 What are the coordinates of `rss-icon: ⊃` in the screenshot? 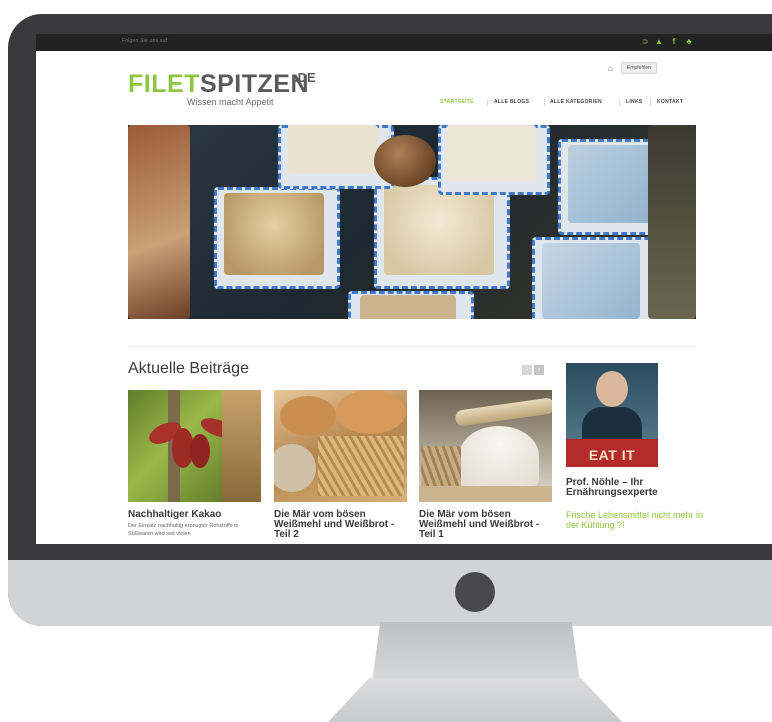 It's located at (645, 42).